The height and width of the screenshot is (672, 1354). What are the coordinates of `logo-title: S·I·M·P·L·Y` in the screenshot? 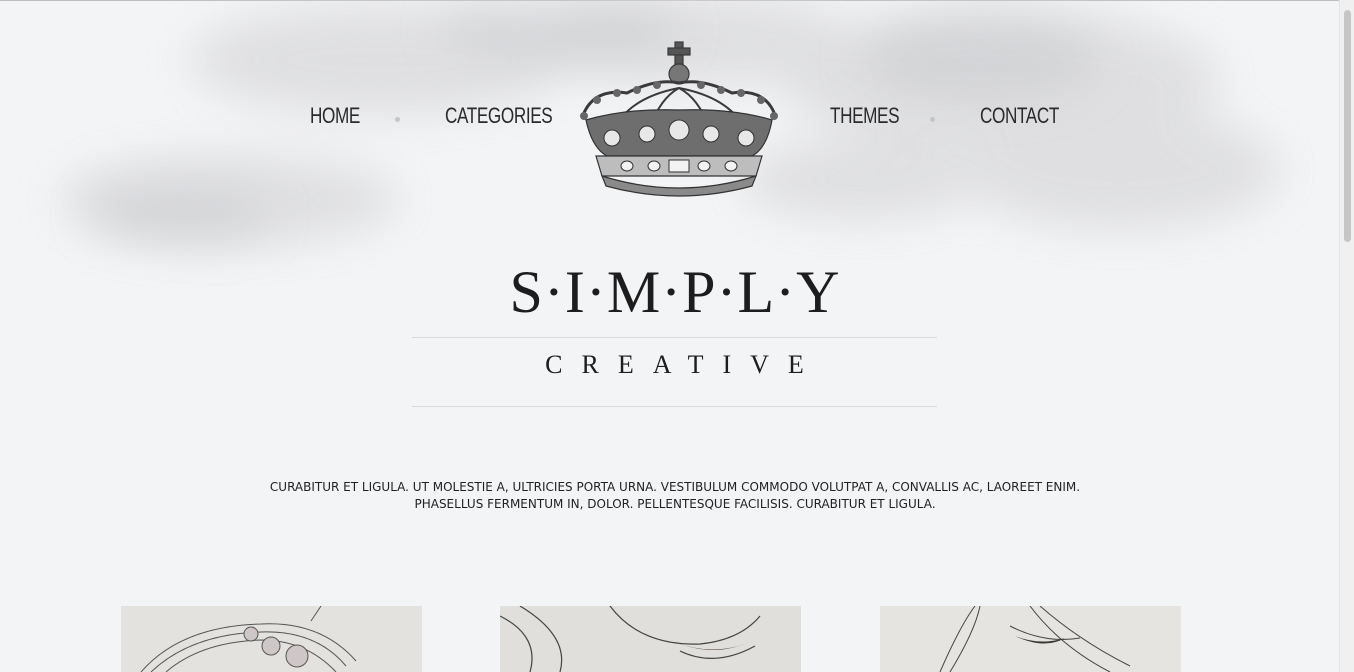 It's located at (675, 292).